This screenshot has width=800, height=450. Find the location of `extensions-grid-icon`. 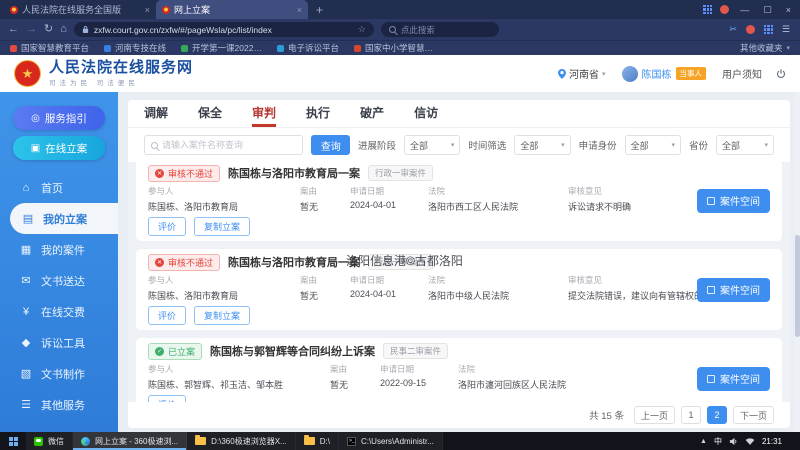

extensions-grid-icon is located at coordinates (768, 29).